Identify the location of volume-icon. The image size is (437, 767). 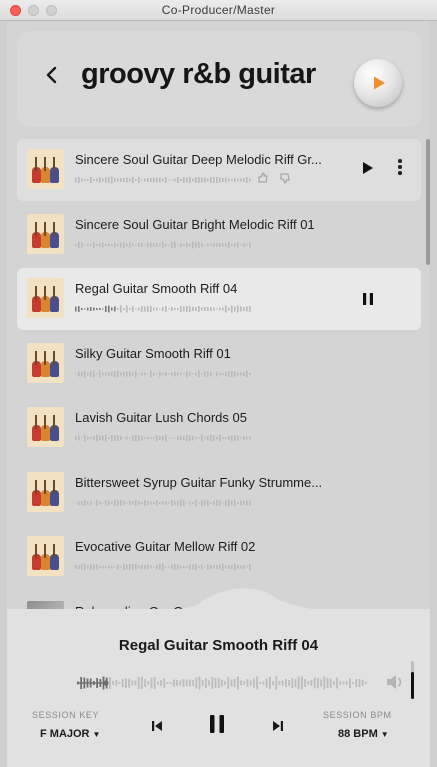
(394, 682).